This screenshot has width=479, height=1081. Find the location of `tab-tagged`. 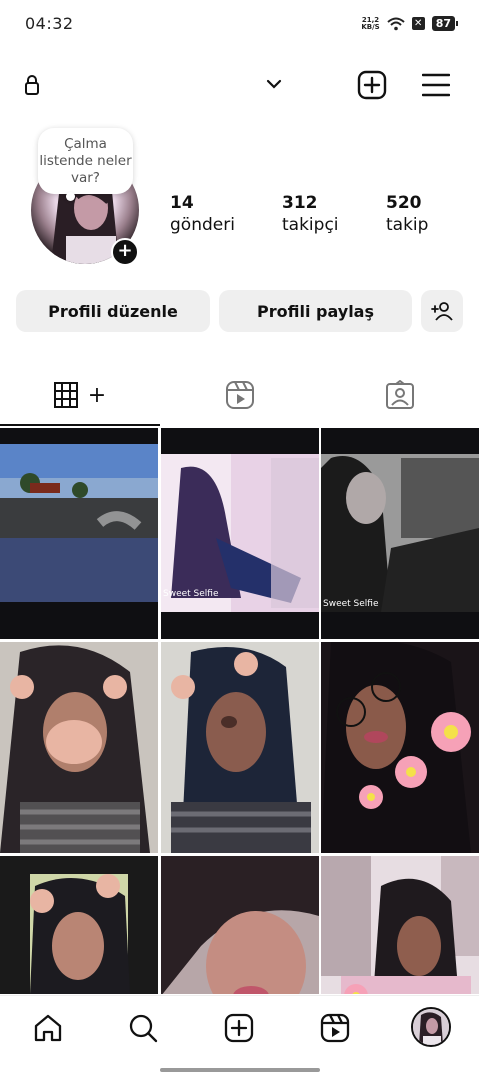

tab-tagged is located at coordinates (399, 395).